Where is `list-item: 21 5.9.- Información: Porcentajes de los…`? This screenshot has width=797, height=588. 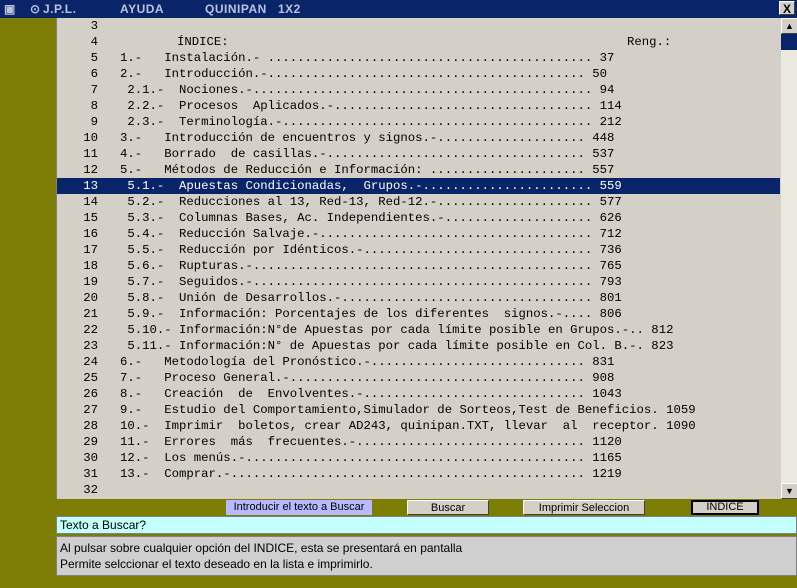
list-item: 21 5.9.- Información: Porcentajes de los… is located at coordinates (418, 314).